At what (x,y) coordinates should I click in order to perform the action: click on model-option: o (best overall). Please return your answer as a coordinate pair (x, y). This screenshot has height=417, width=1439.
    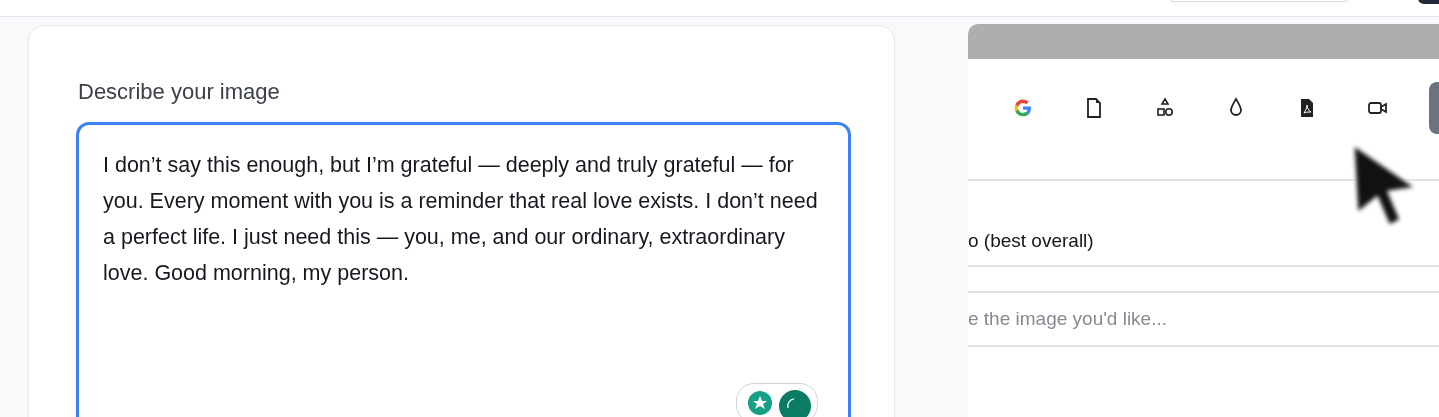
    Looking at the image, I should click on (1031, 241).